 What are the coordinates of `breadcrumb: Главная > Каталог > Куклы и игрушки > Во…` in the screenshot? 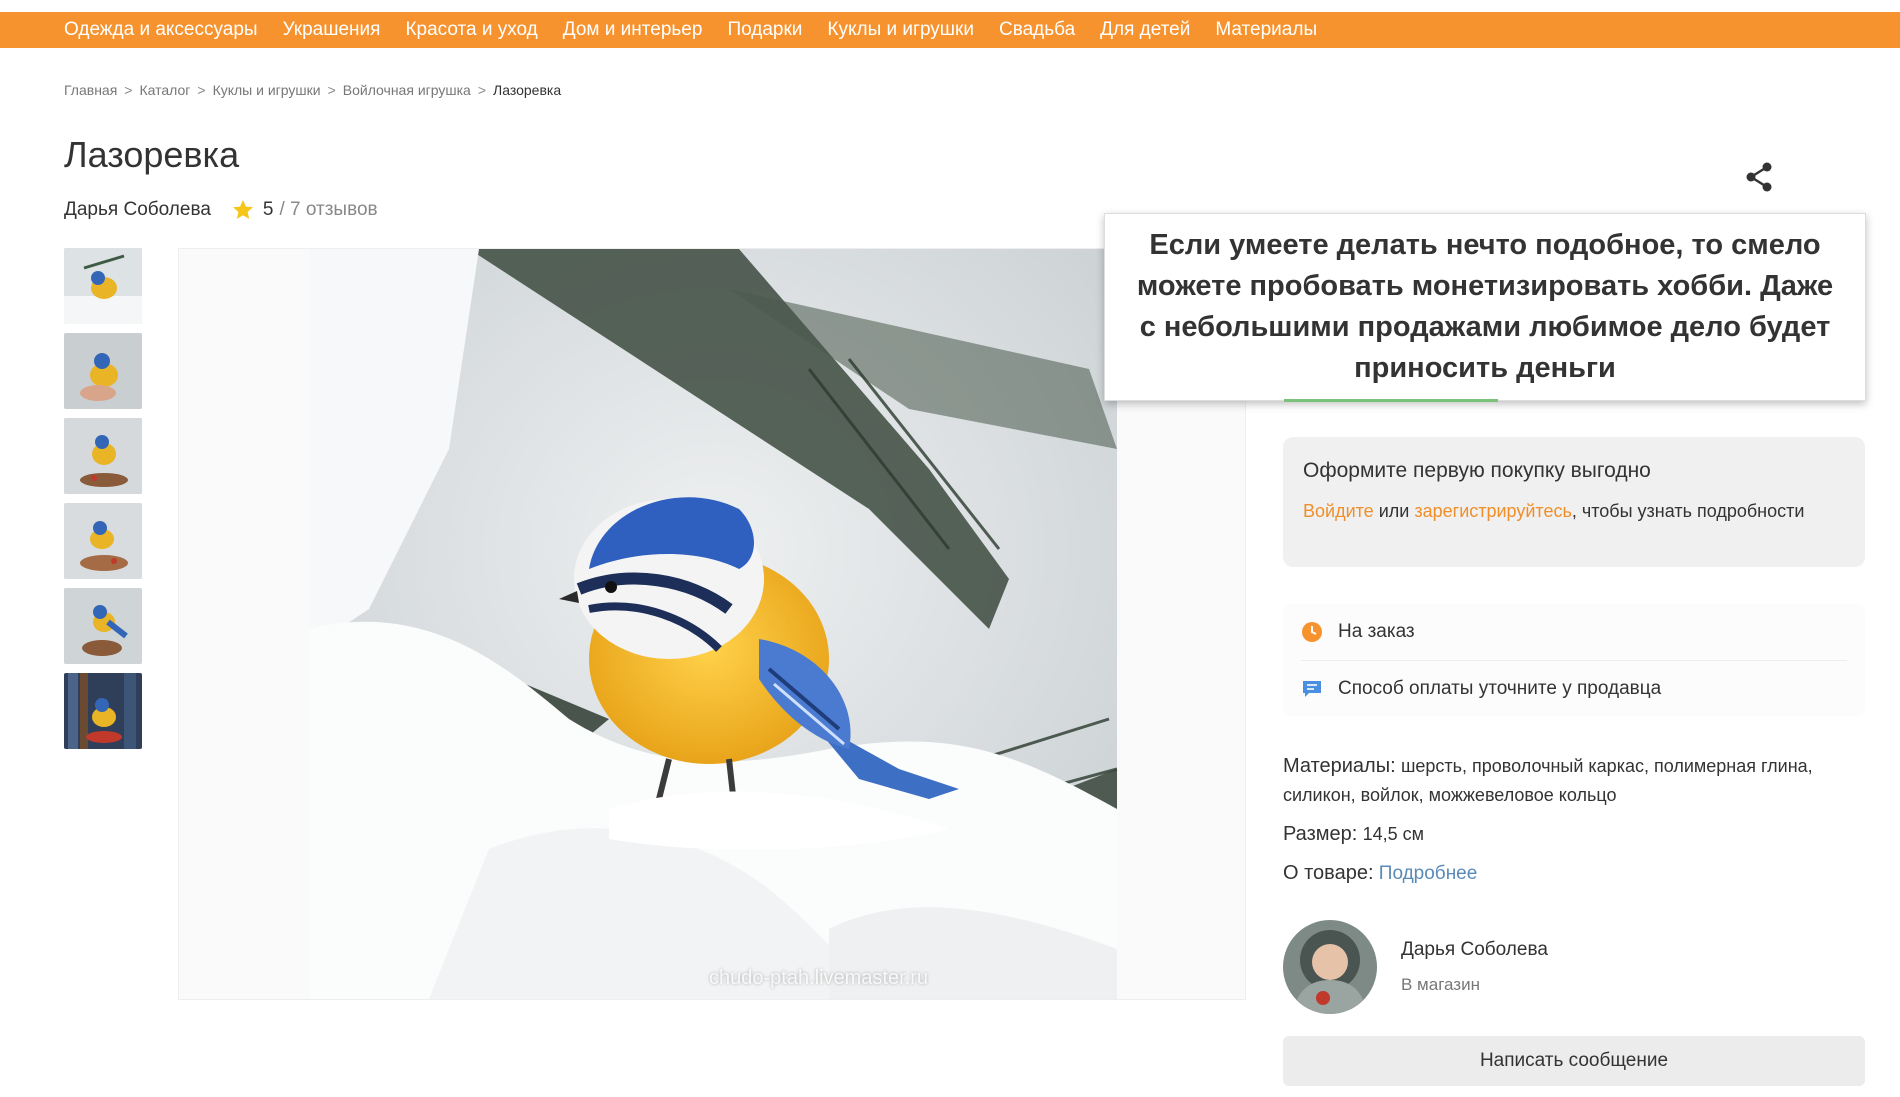 It's located at (312, 90).